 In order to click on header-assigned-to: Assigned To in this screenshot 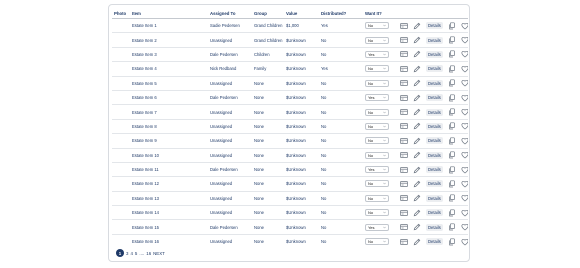, I will do `click(230, 13)`.